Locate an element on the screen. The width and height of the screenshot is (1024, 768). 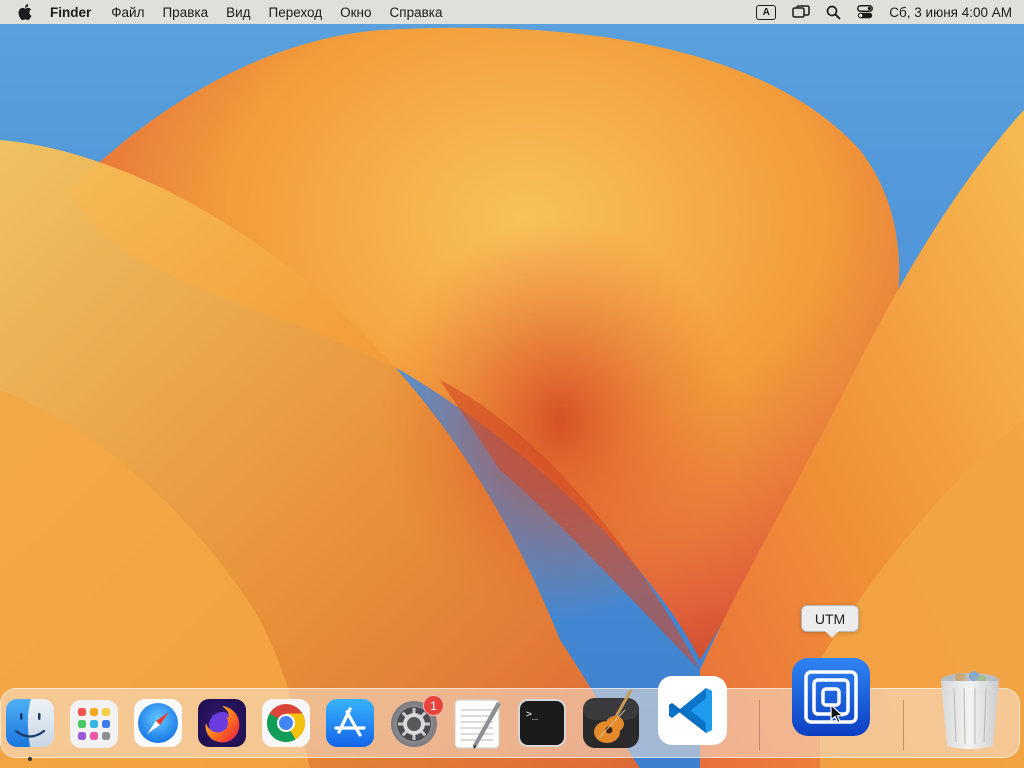
menu-go: Переход is located at coordinates (296, 12).